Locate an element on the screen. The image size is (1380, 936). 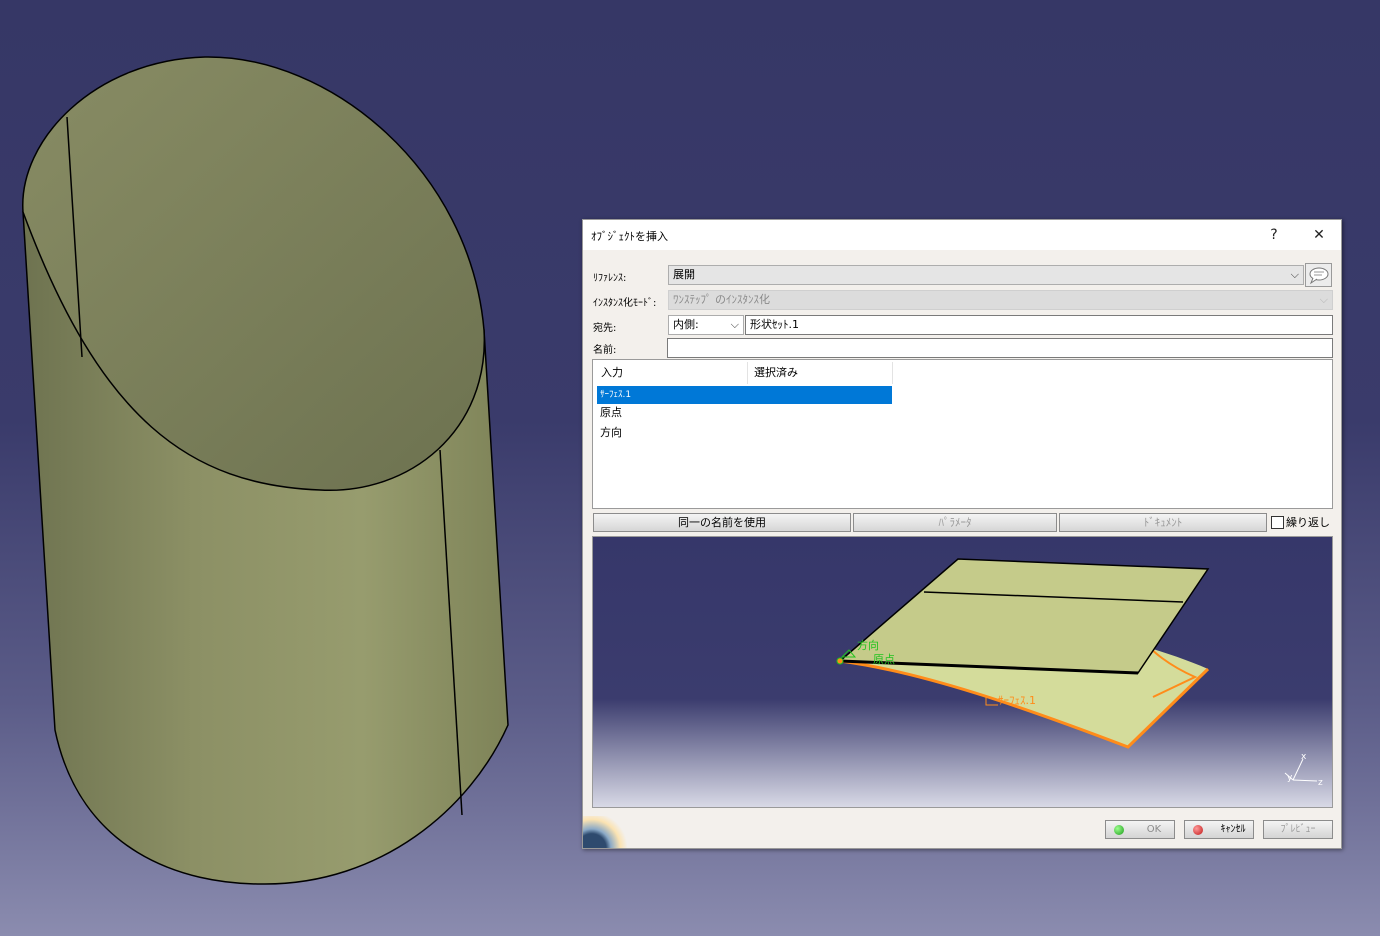
preview-button: ﾌﾟﾚﾋﾞｭｰ is located at coordinates (1298, 829).